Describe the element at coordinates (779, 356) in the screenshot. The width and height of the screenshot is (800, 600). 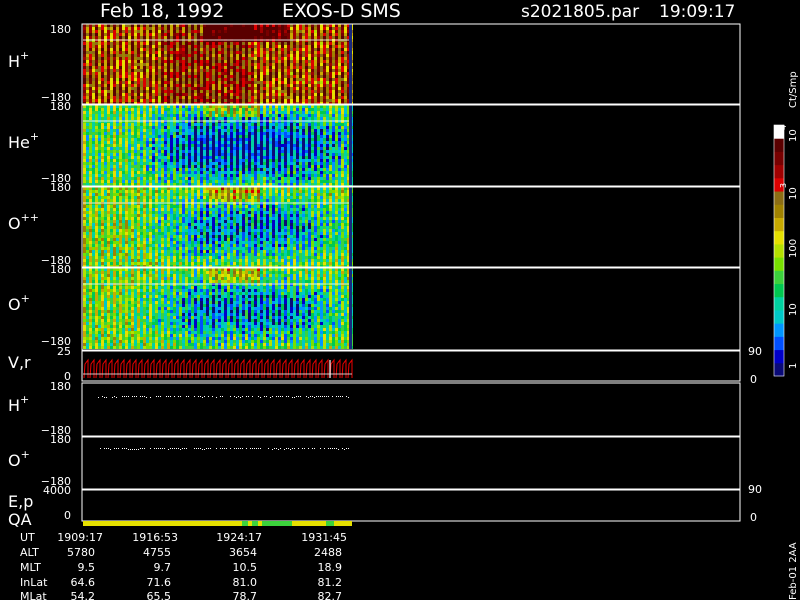
I see `colorbar-swatch` at that location.